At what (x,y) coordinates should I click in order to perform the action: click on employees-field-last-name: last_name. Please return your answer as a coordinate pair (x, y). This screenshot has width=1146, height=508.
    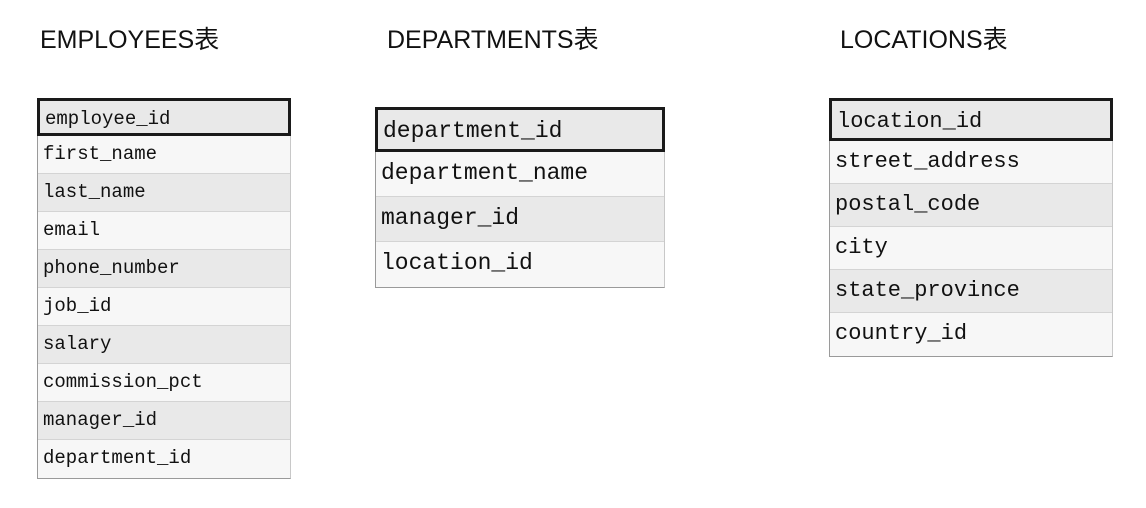
    Looking at the image, I should click on (164, 193).